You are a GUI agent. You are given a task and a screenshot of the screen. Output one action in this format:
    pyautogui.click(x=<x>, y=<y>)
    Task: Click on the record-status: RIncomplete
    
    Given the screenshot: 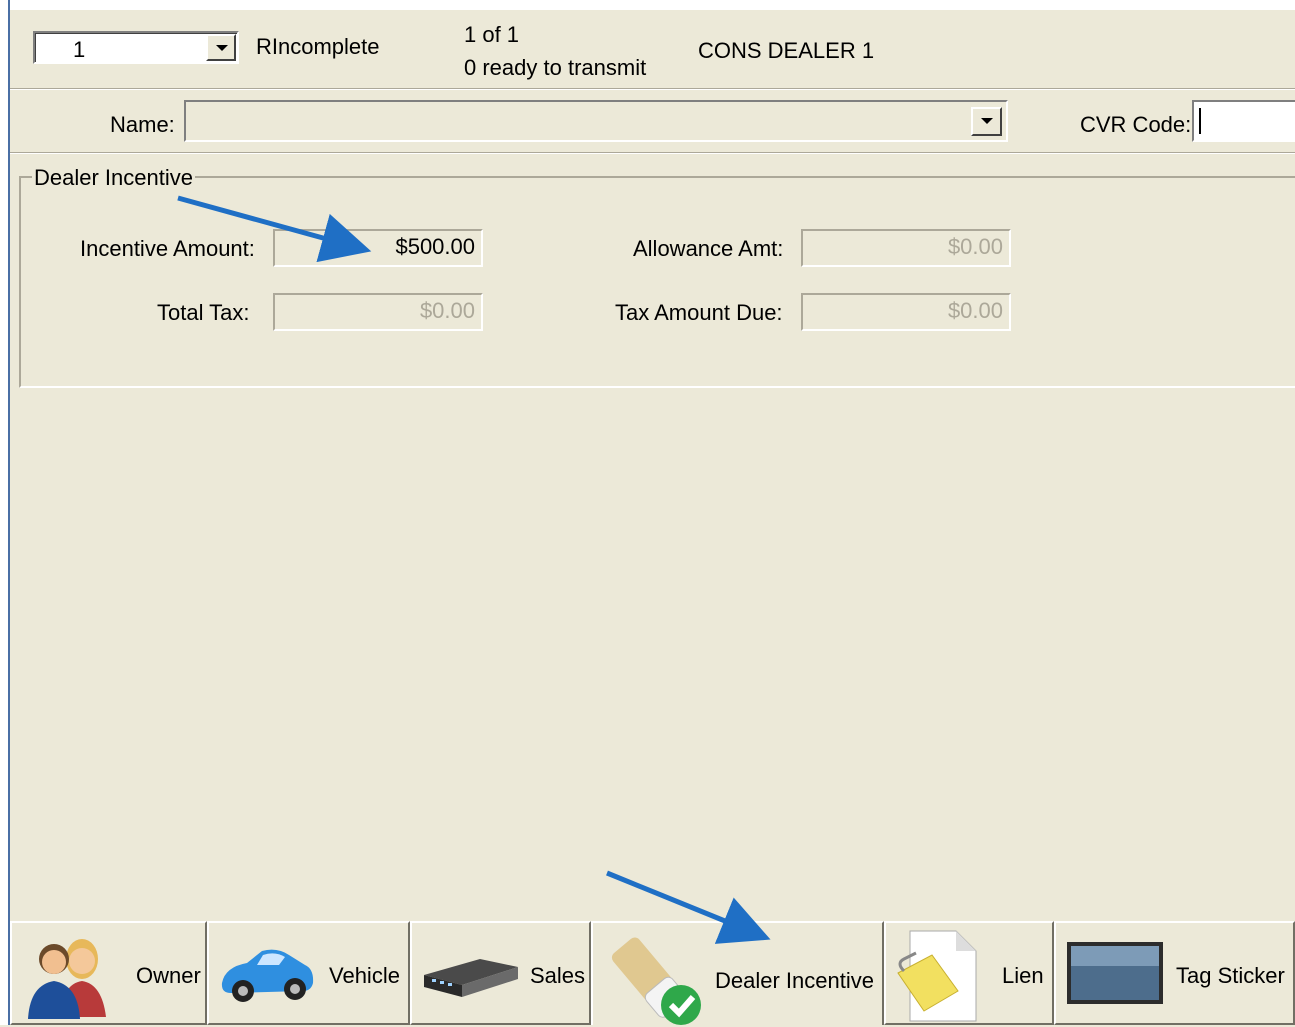 What is the action you would take?
    pyautogui.click(x=318, y=46)
    